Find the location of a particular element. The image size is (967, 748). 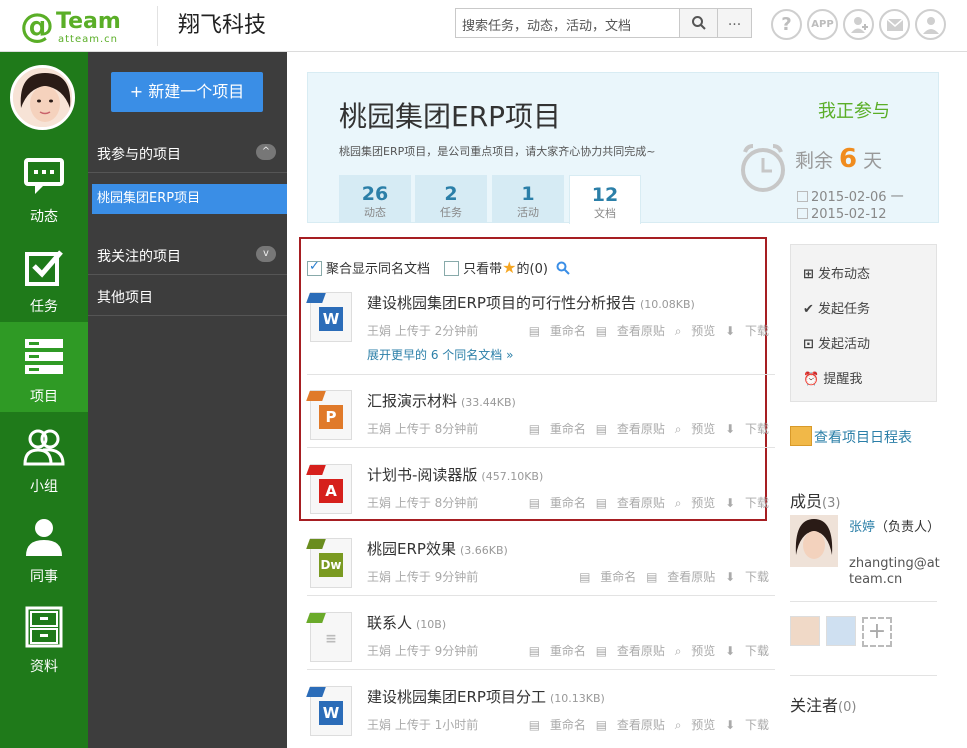

project-description: 桃园集团ERP项目，是公司重点项目，请大家齐心协力共同完成~ is located at coordinates (497, 151).